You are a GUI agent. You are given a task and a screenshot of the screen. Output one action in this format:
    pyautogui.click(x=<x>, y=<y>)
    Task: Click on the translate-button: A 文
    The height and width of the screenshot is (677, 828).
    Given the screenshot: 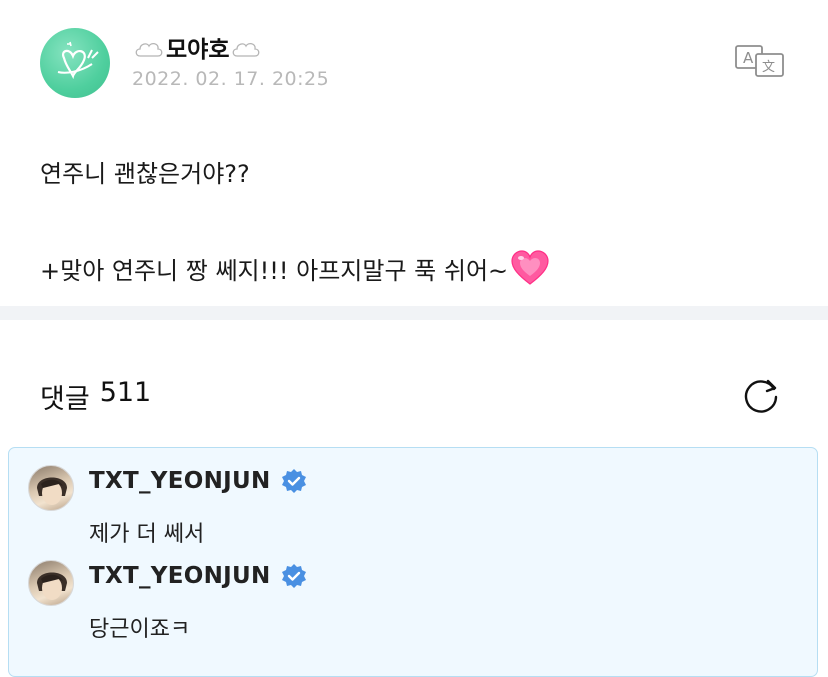 What is the action you would take?
    pyautogui.click(x=760, y=61)
    